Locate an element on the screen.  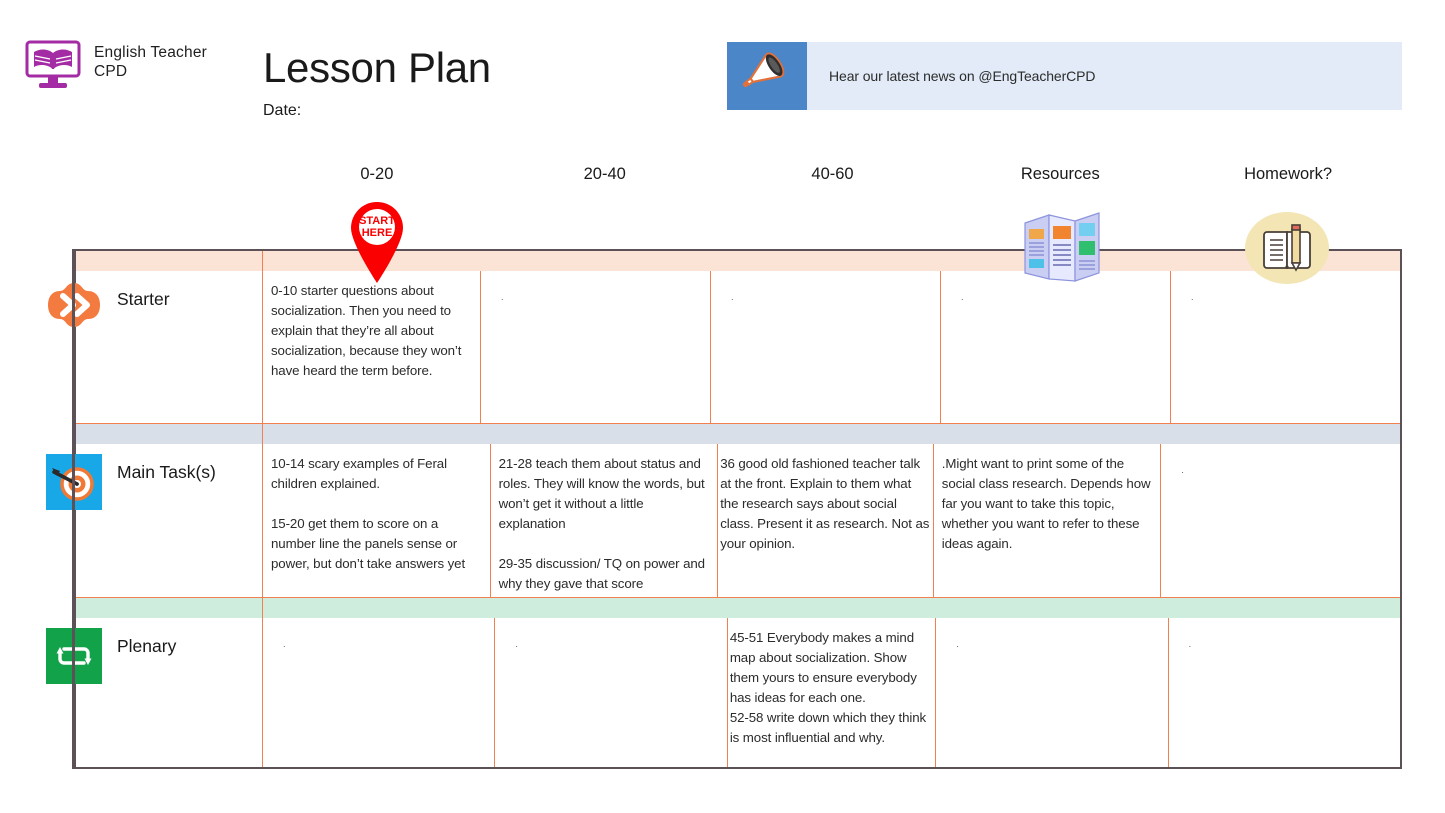
start-pin-line2: HERE is located at coordinates (377, 233).